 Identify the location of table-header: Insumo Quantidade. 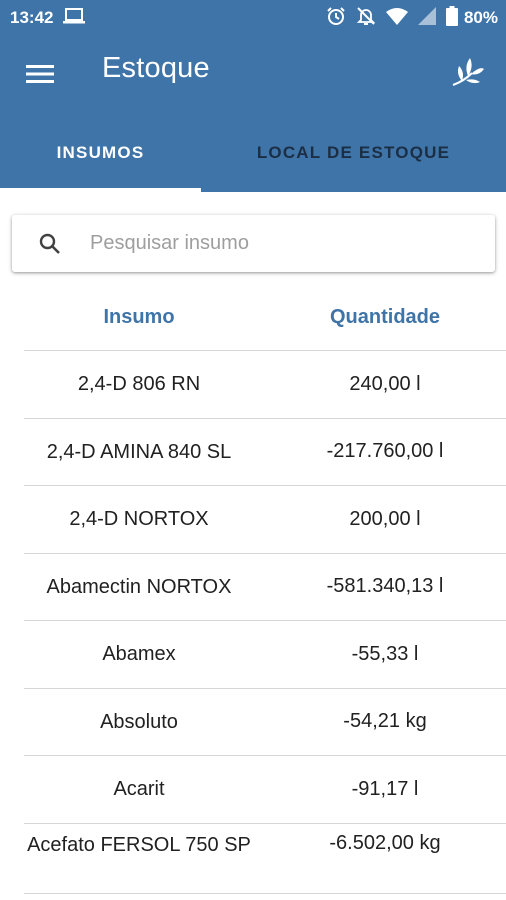
(265, 317).